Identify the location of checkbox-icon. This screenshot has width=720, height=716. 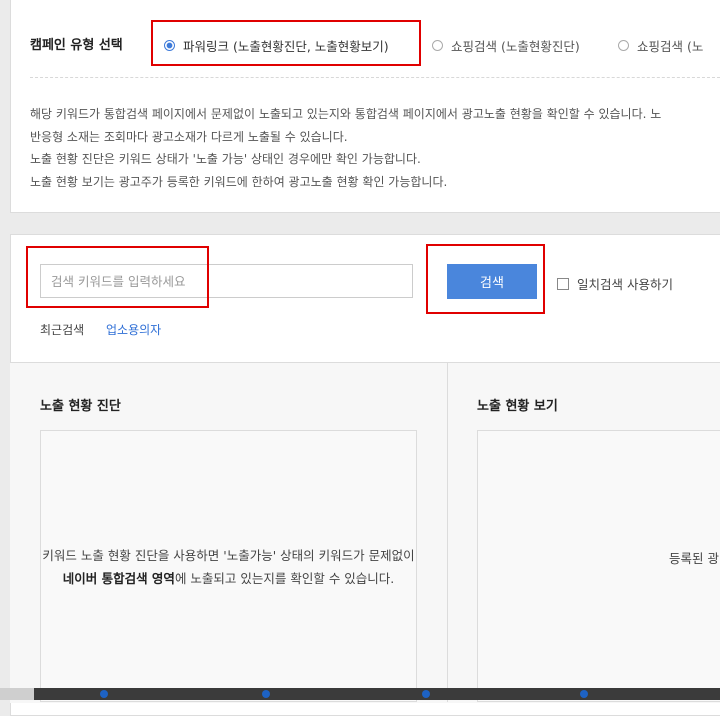
(563, 283).